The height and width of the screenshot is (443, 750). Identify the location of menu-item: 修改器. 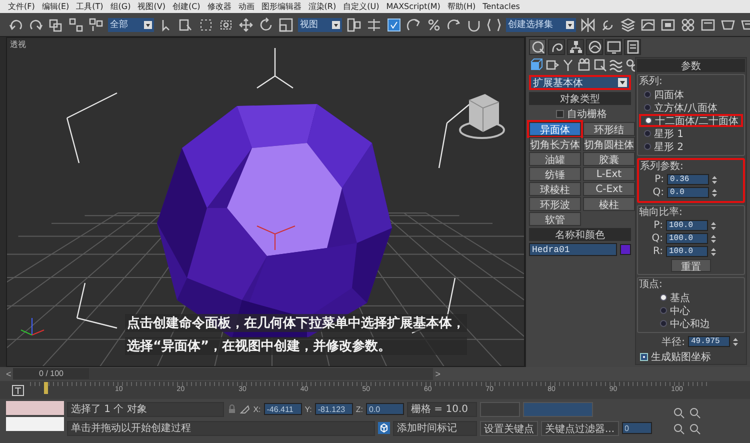
(219, 6).